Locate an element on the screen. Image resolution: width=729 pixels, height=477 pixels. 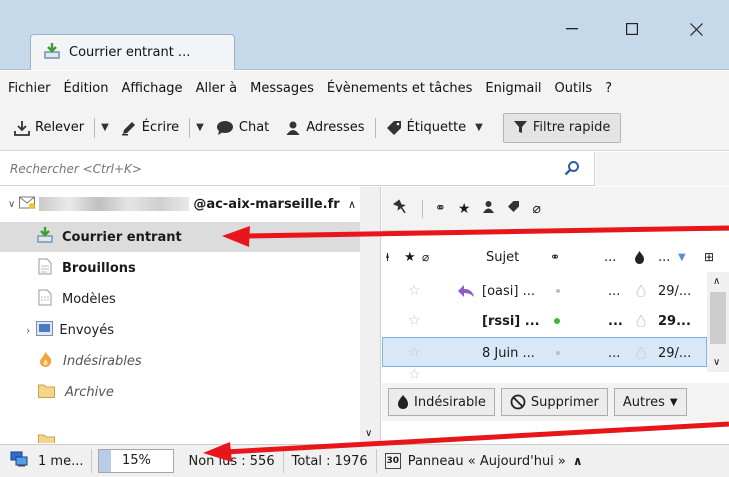
folder-templates: Modèles is located at coordinates (180, 299).